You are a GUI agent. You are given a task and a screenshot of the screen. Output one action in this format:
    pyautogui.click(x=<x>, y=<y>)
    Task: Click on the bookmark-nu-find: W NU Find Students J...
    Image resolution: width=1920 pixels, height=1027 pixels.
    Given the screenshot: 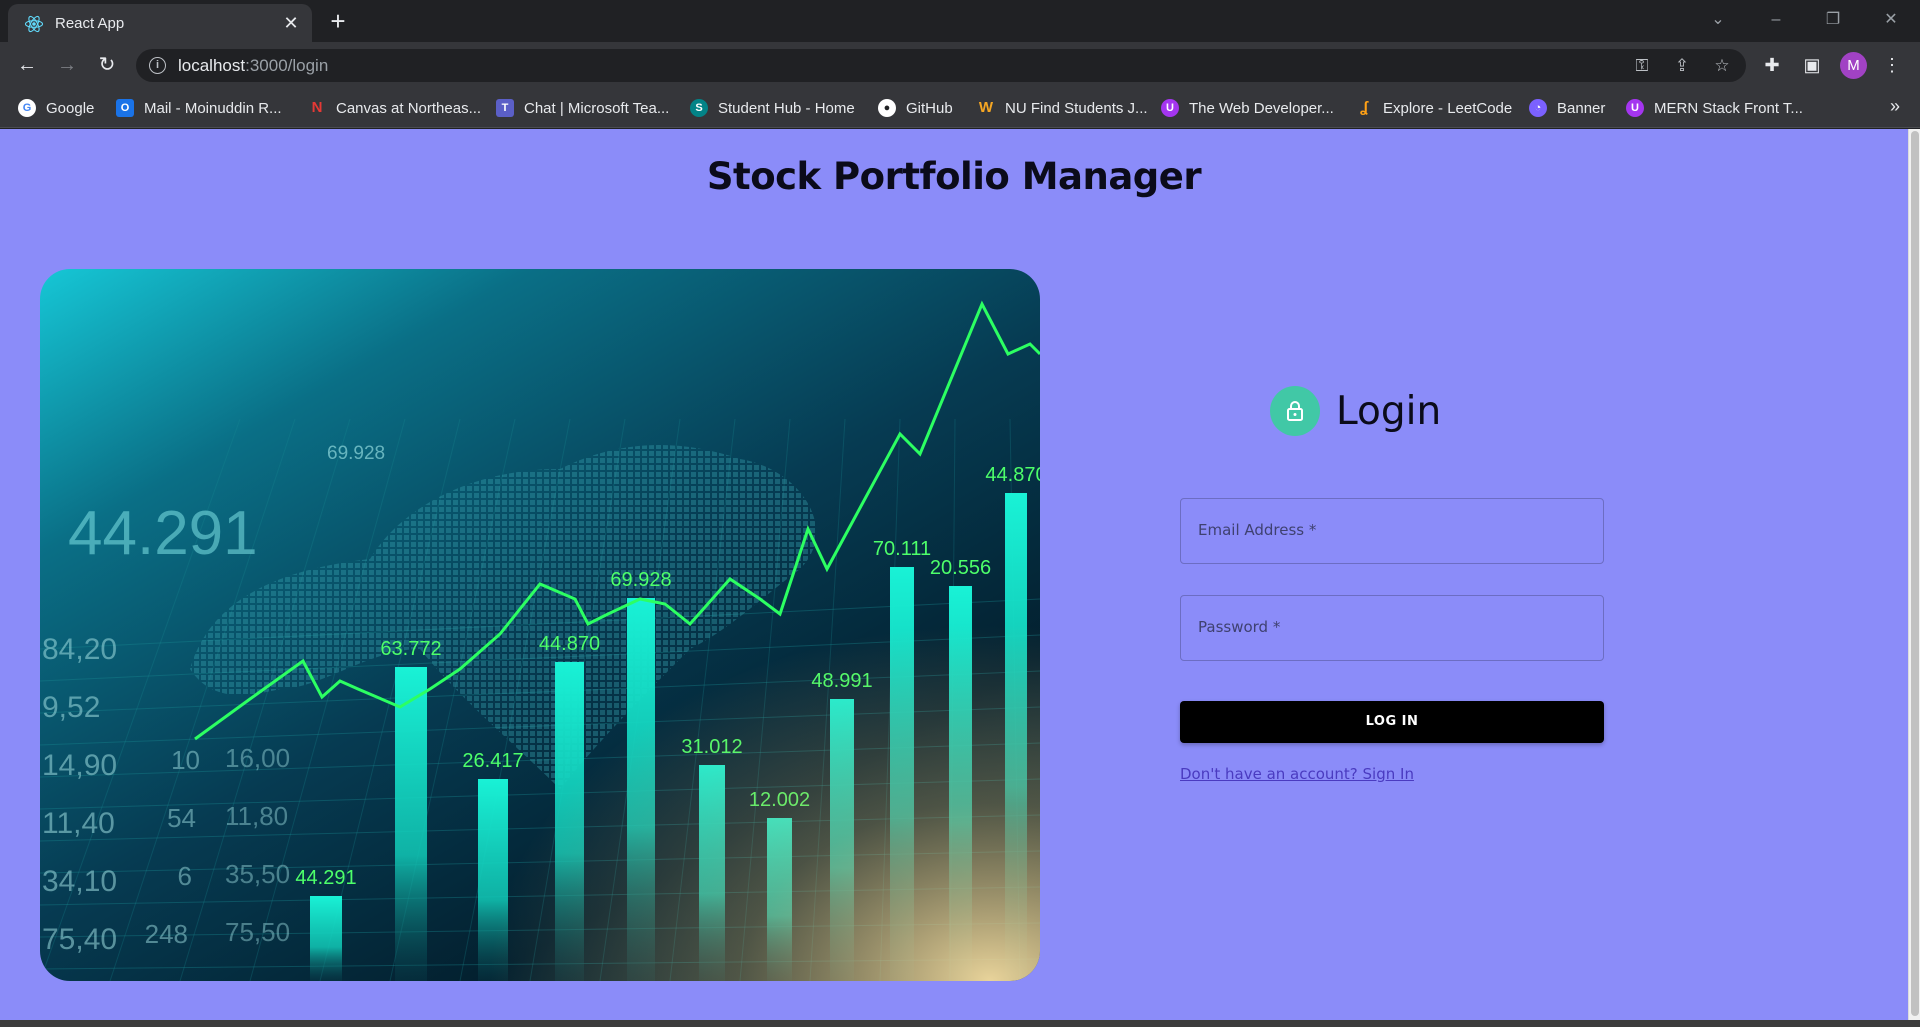 What is the action you would take?
    pyautogui.click(x=1062, y=108)
    